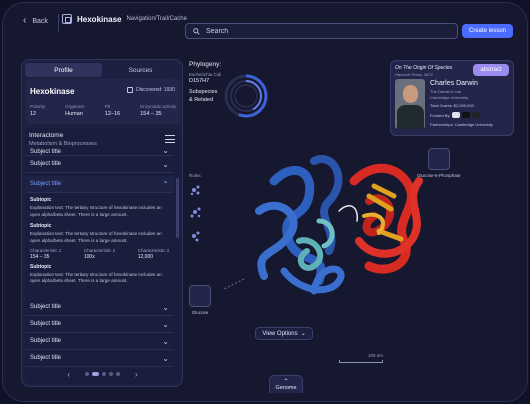 The height and width of the screenshot is (404, 530). What do you see at coordinates (153, 254) in the screenshot?
I see `characteristic: Characteristic 3 12,000` at bounding box center [153, 254].